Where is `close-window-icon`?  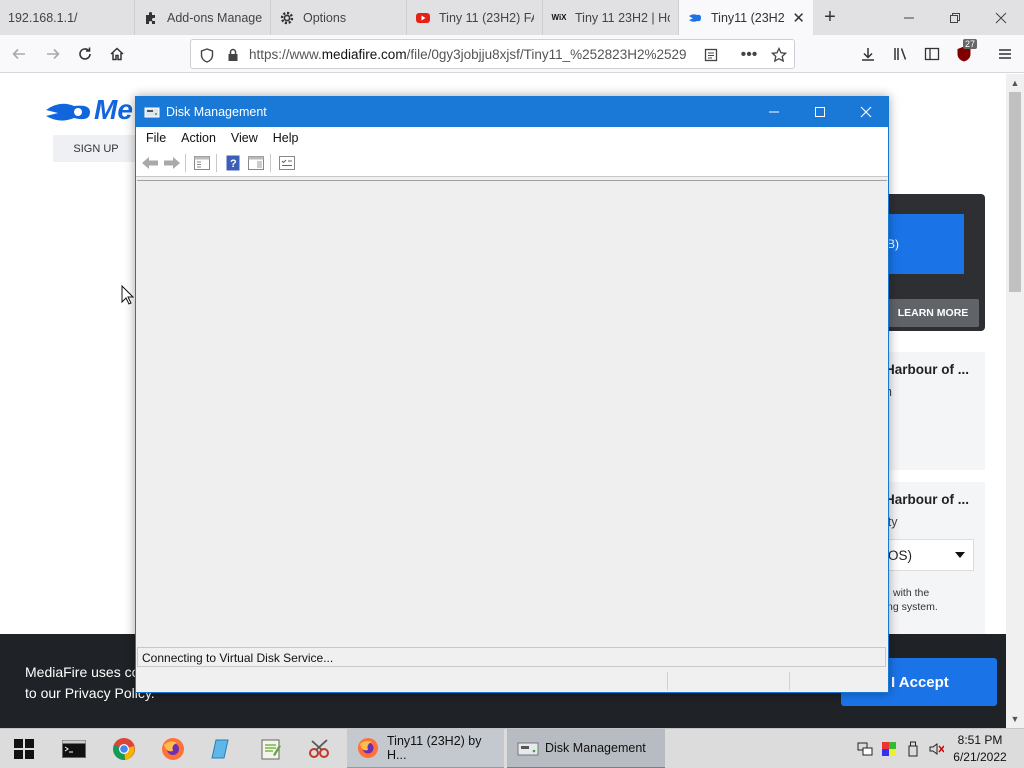
close-window-icon is located at coordinates (1001, 17).